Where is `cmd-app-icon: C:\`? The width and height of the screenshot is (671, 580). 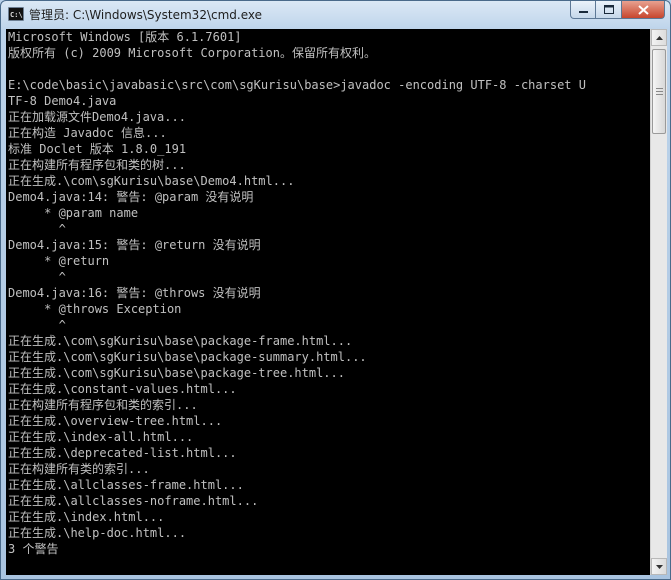
cmd-app-icon: C:\ is located at coordinates (16, 14).